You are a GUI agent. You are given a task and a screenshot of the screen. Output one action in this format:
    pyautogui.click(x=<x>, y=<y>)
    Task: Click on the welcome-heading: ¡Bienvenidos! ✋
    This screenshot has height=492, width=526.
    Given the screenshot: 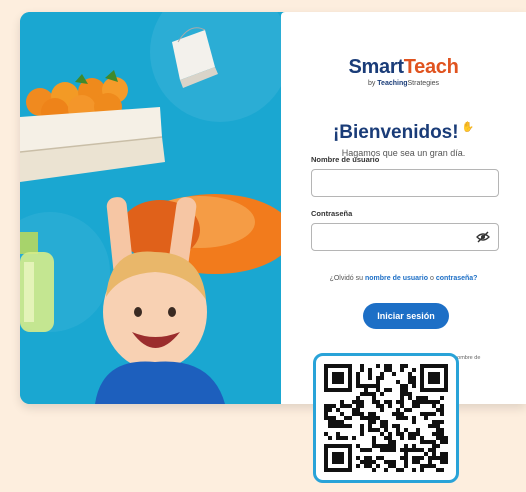 What is the action you would take?
    pyautogui.click(x=403, y=133)
    